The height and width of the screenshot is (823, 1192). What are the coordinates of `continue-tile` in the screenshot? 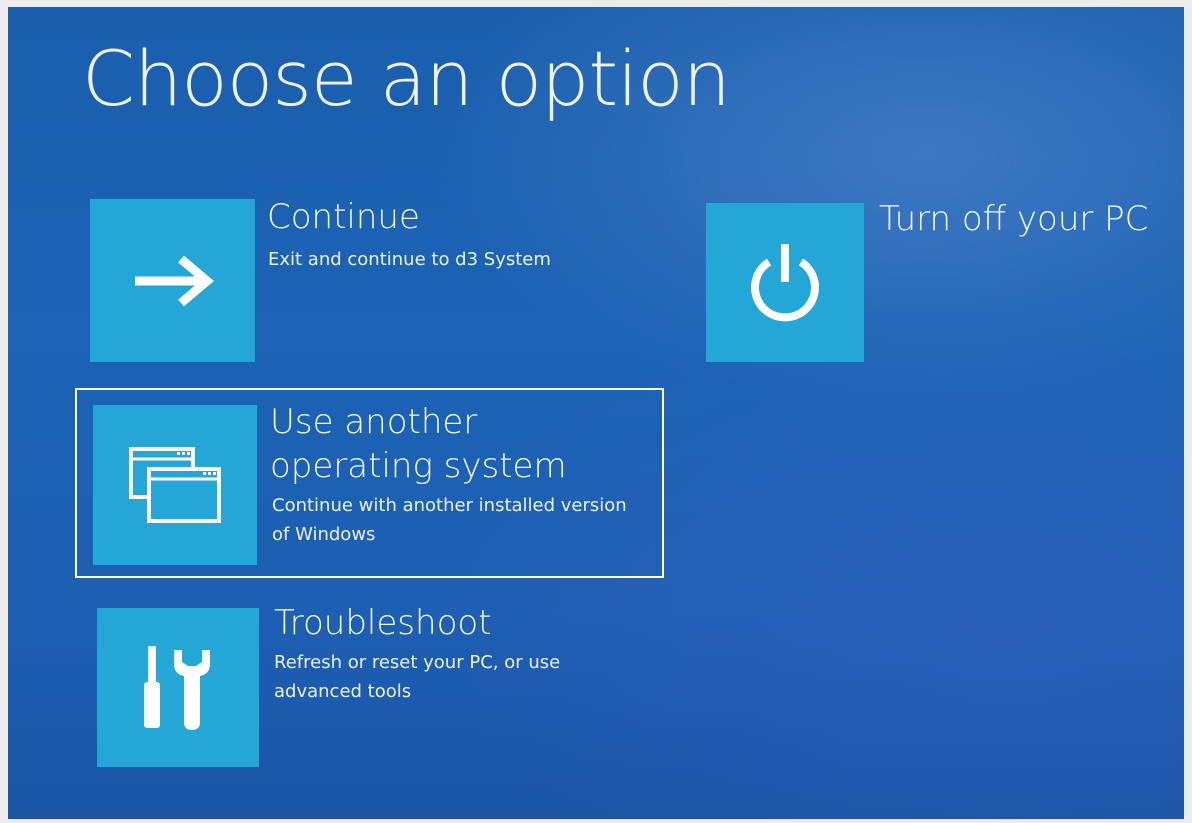 It's located at (172, 280).